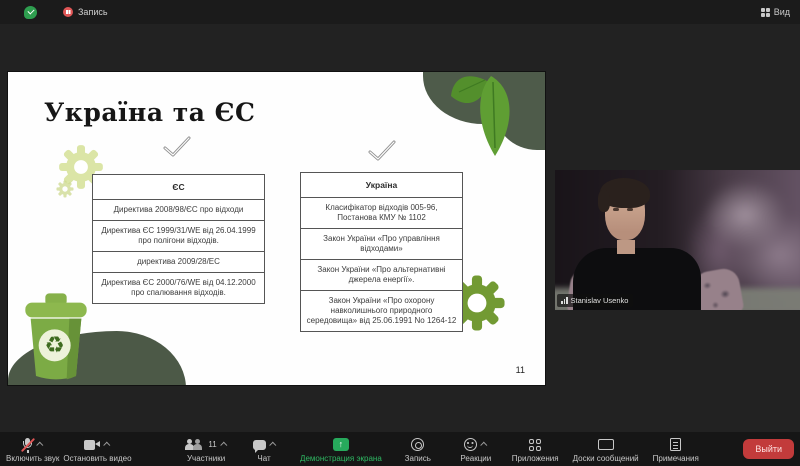 This screenshot has width=800, height=466. What do you see at coordinates (27, 445) in the screenshot?
I see `microphone-muted-icon` at bounding box center [27, 445].